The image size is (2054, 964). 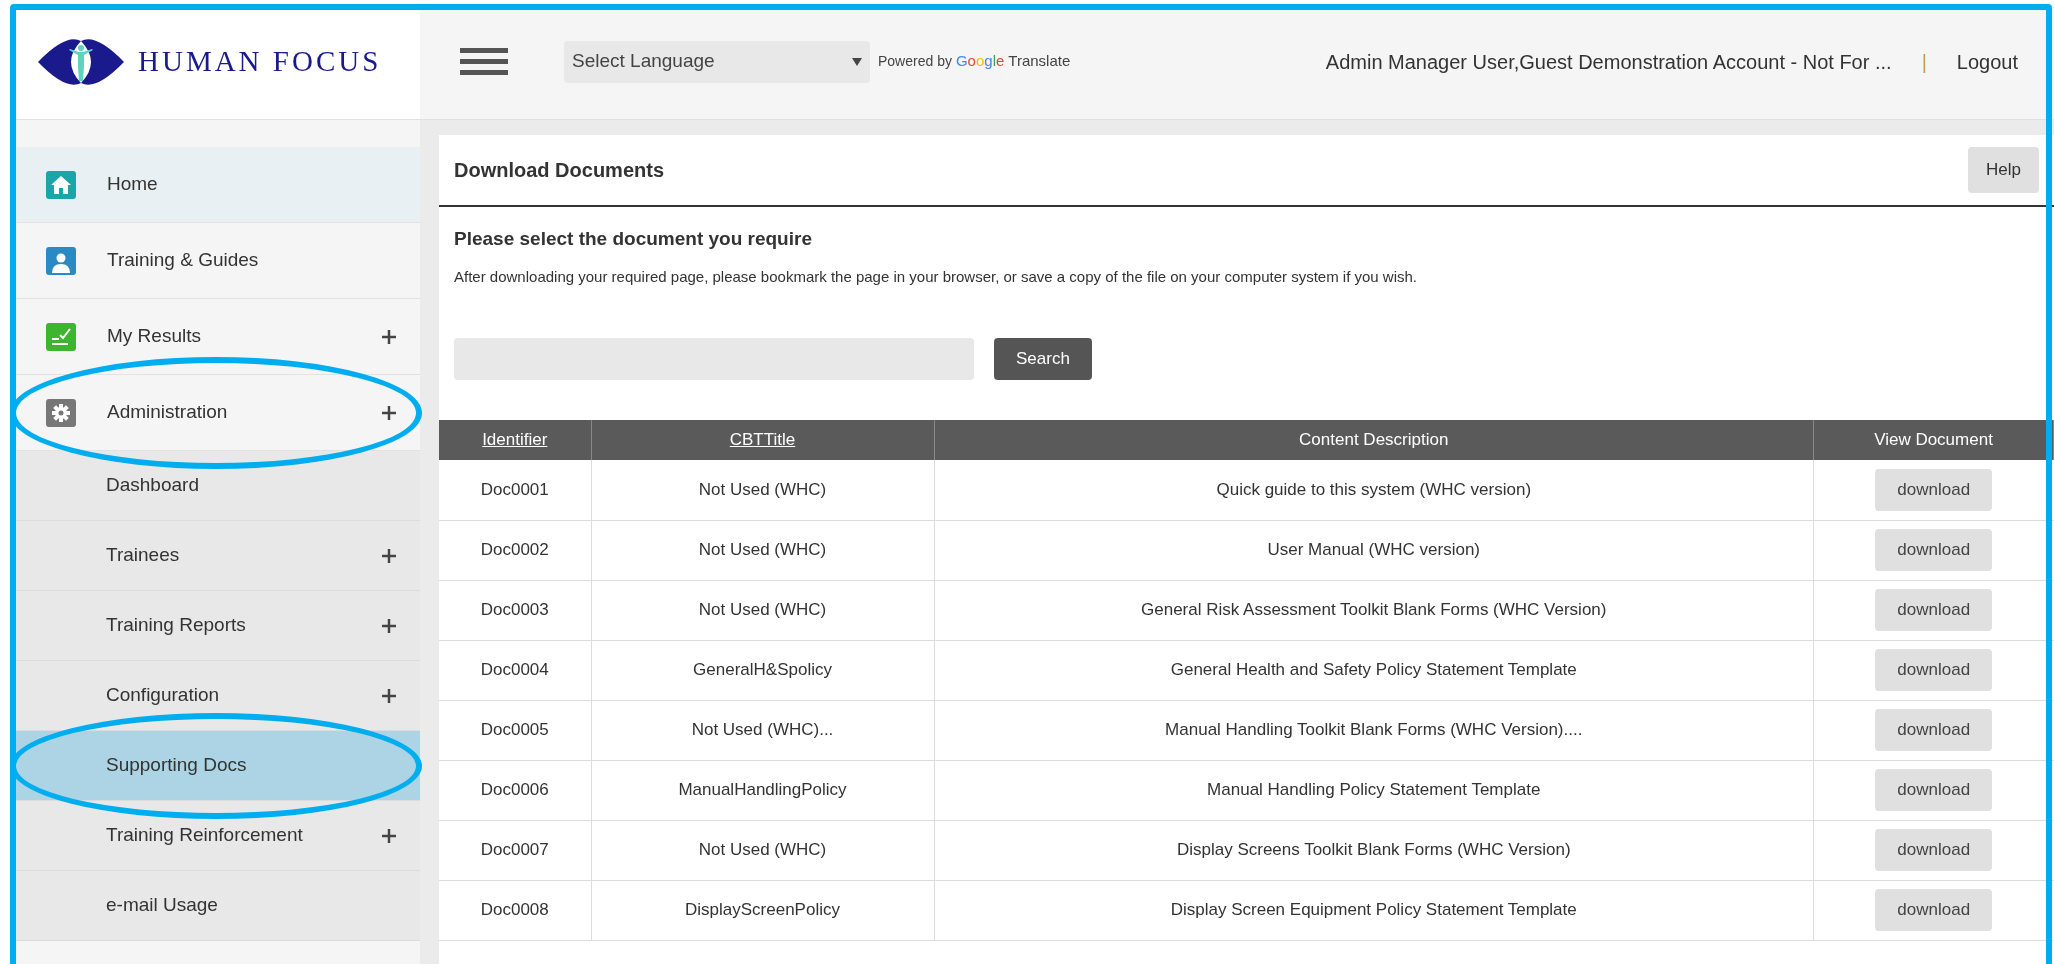 I want to click on section-heading: Please select the document you require, so click(x=633, y=239).